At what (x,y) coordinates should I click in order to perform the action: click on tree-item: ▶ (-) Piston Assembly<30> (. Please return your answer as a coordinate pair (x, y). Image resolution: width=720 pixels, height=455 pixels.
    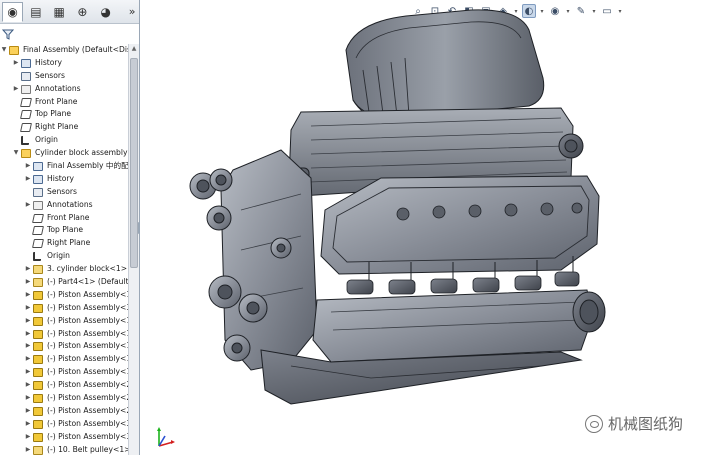
    Looking at the image, I should click on (64, 424).